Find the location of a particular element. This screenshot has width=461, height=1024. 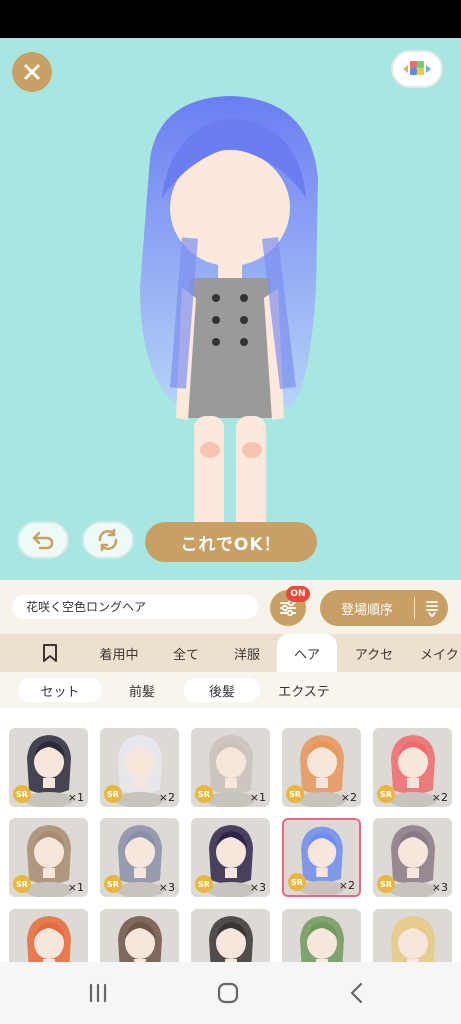

category-tabs: 着用中 全て 洋服 ヘア アクセ メイク is located at coordinates (230, 653).